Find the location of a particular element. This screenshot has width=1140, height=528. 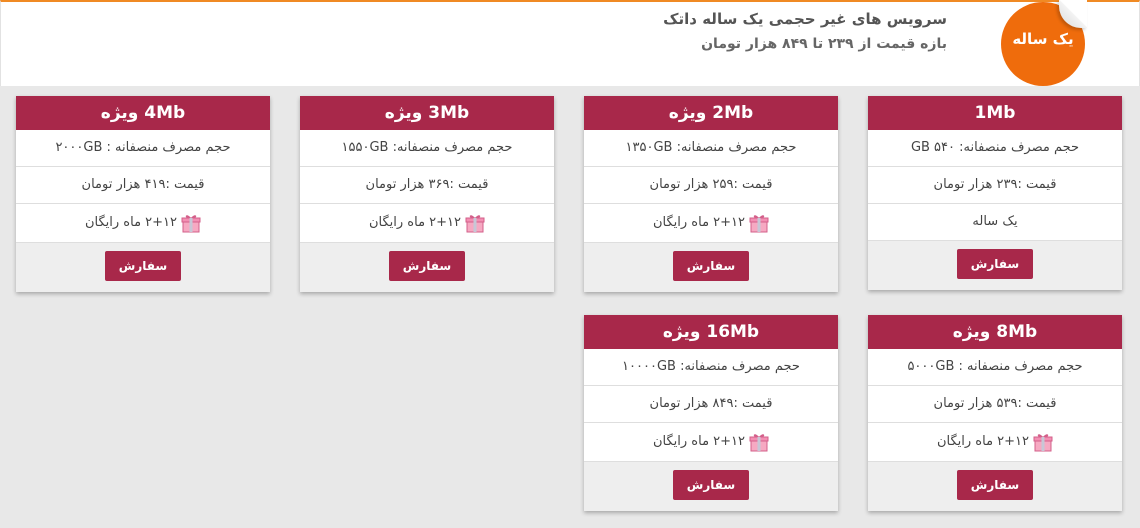

plan-price: قیمت :۴۱۹ هزار تومان is located at coordinates (143, 185).